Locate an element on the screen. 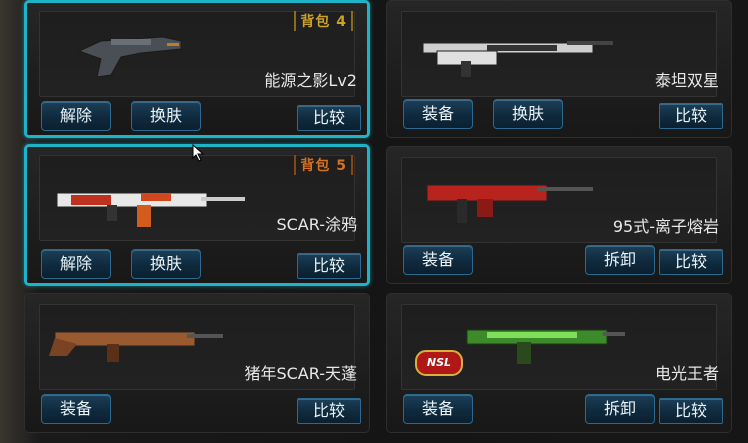 This screenshot has height=443, width=748. weapon-name: 95式-离子熔岩 is located at coordinates (665, 226).